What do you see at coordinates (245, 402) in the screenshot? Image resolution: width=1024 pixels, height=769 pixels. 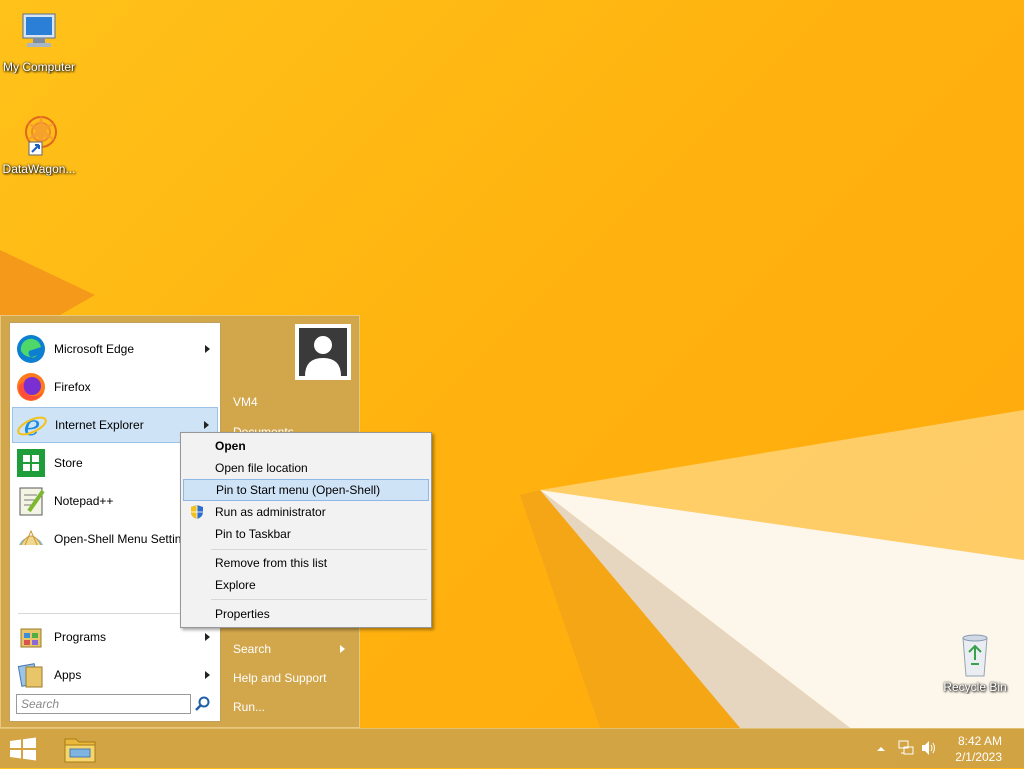 I see `start-right-user: VM4` at bounding box center [245, 402].